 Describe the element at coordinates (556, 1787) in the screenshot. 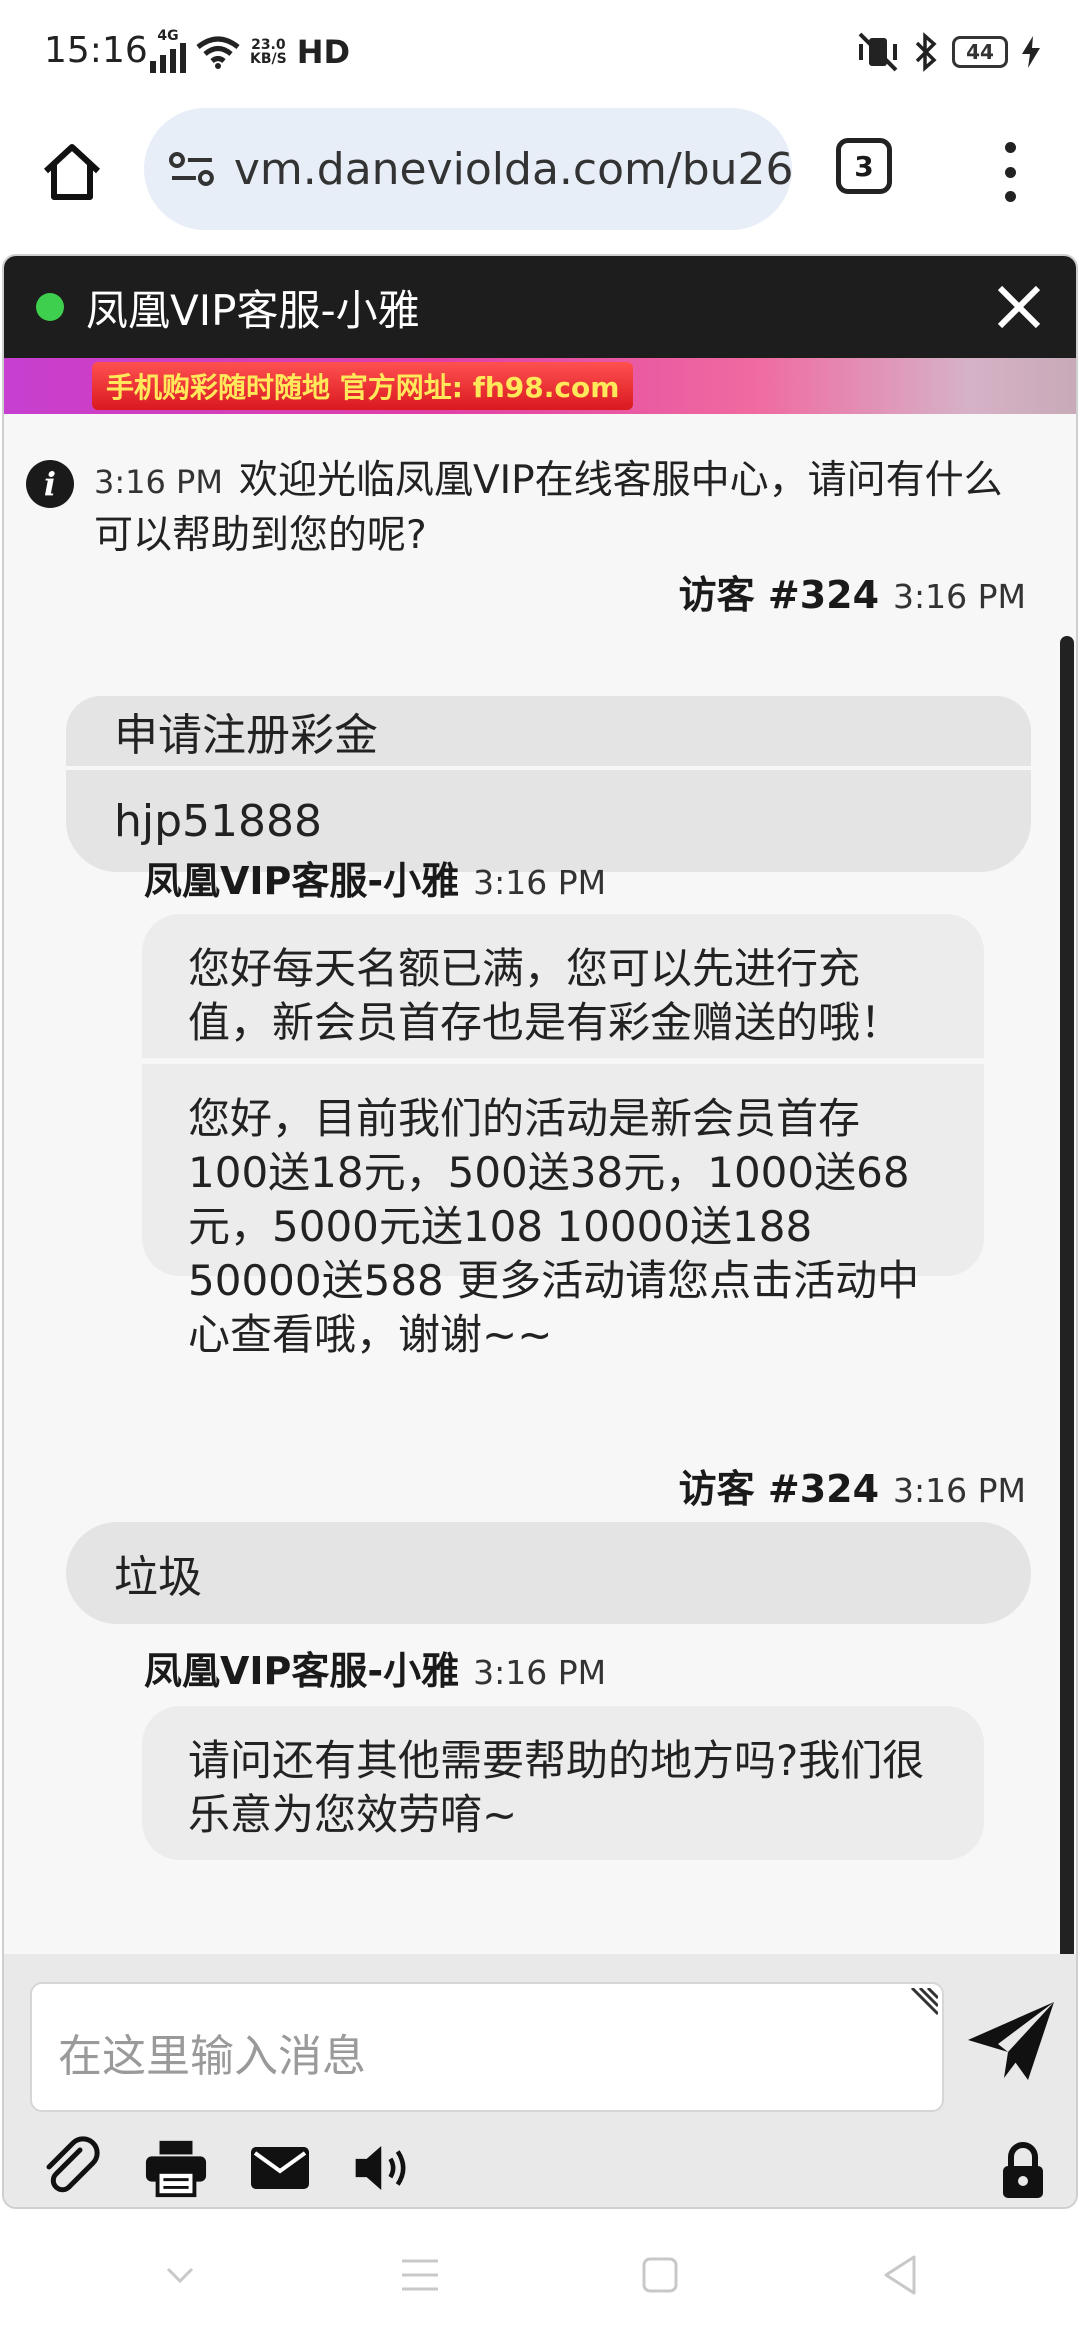

I see `message-text: 请问还有其他需要帮助的地方吗?我们很乐意为您效劳唷~` at that location.